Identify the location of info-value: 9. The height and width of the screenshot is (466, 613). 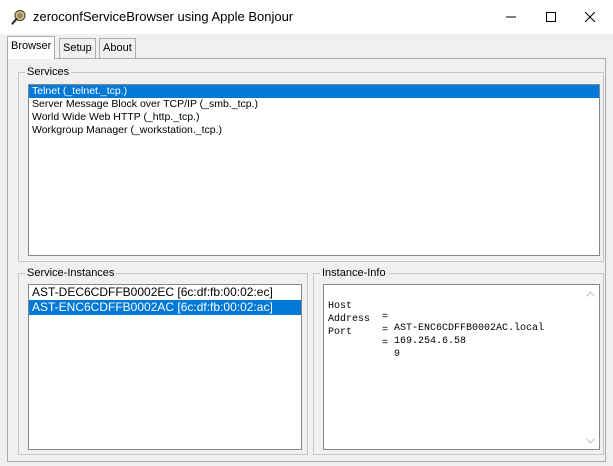
(397, 354).